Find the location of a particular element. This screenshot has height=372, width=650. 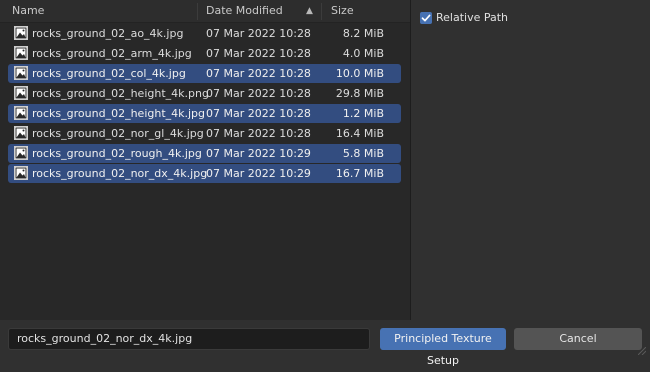

file-name: rocks_ground_02_ao_4k.jpg is located at coordinates (108, 33).